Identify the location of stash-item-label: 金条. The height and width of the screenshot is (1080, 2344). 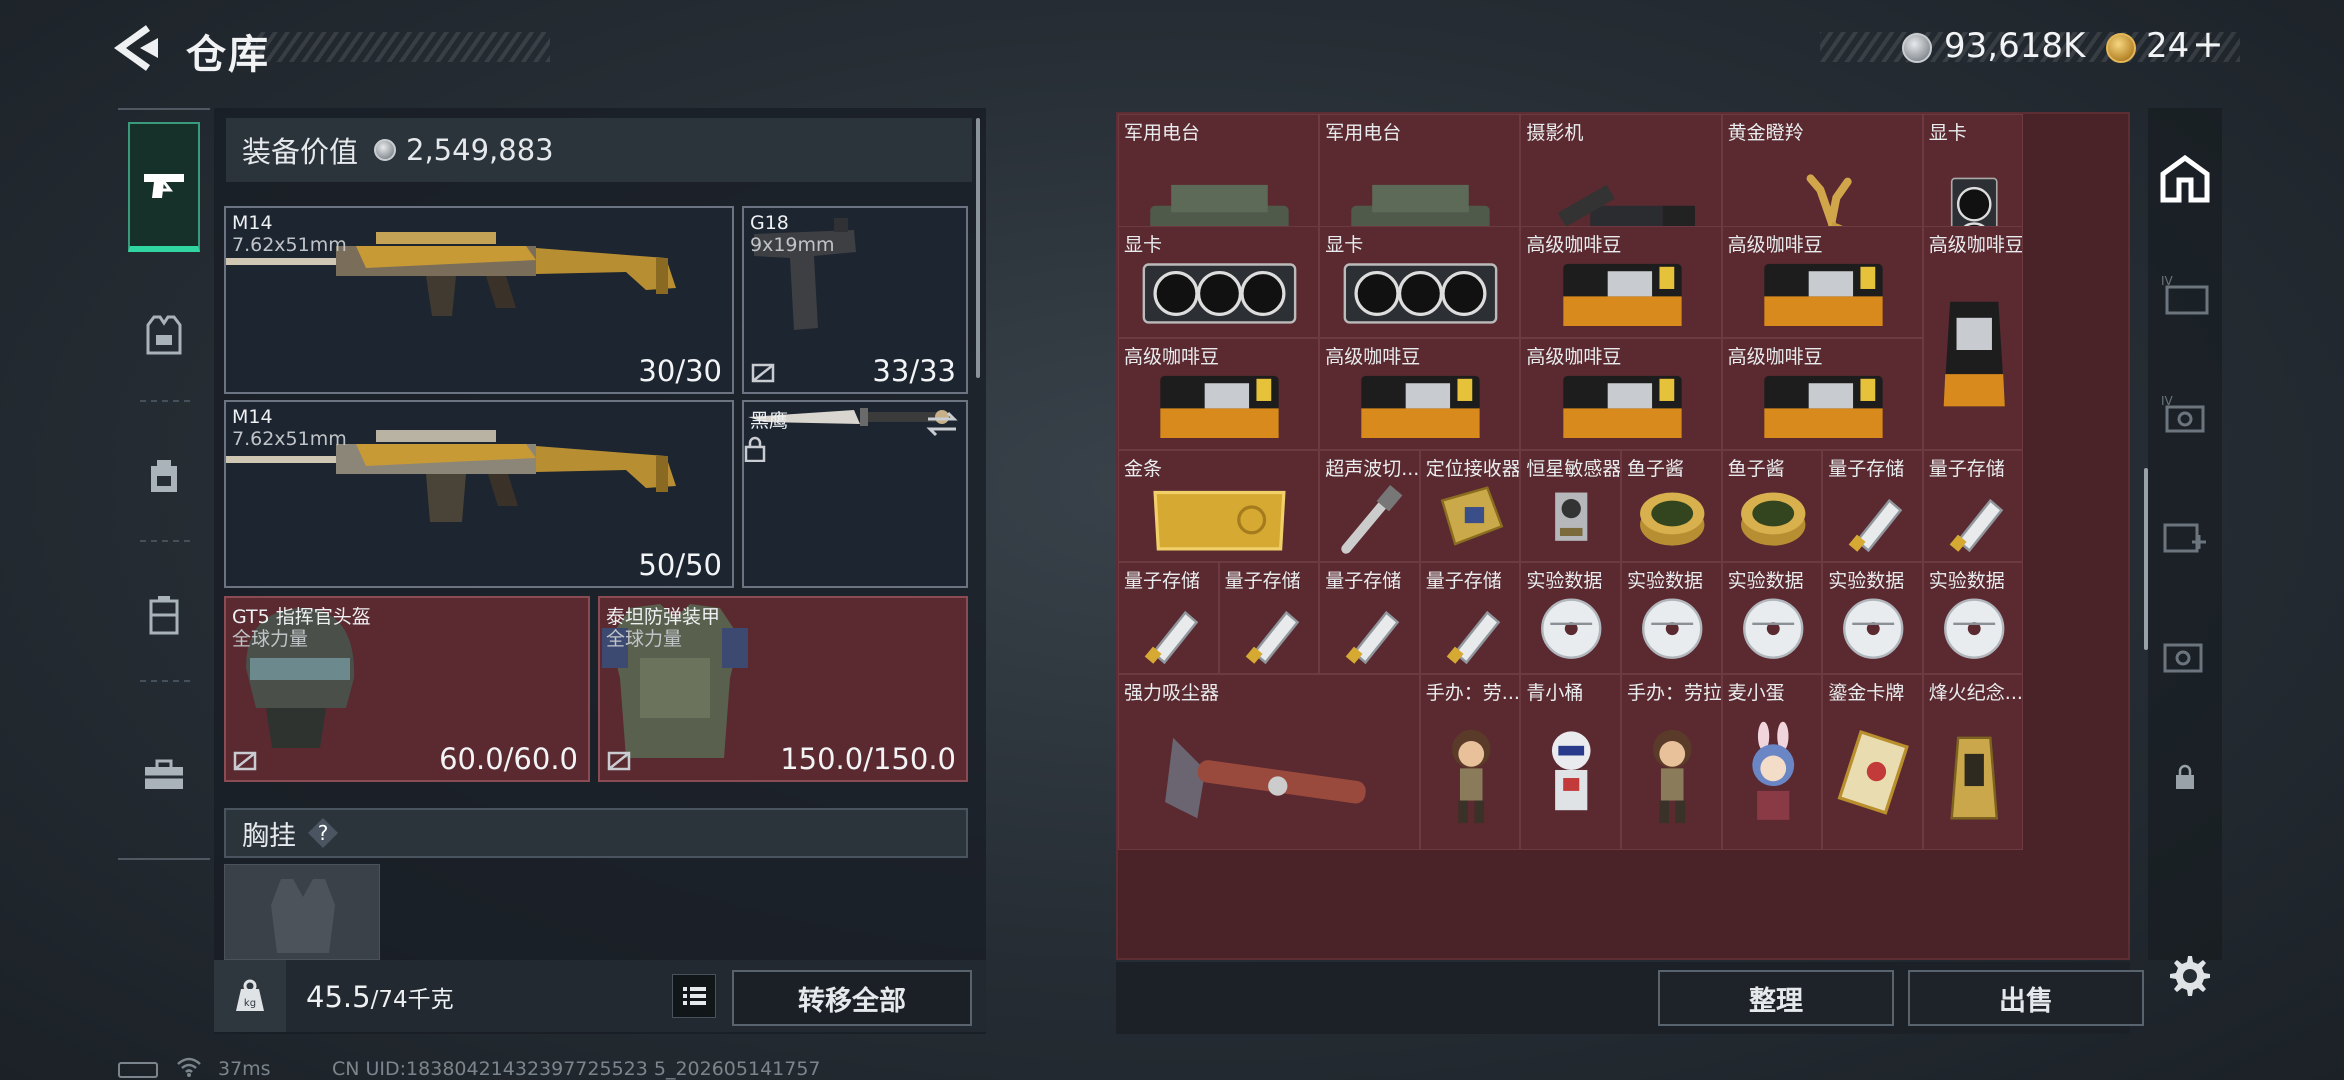
(1143, 469).